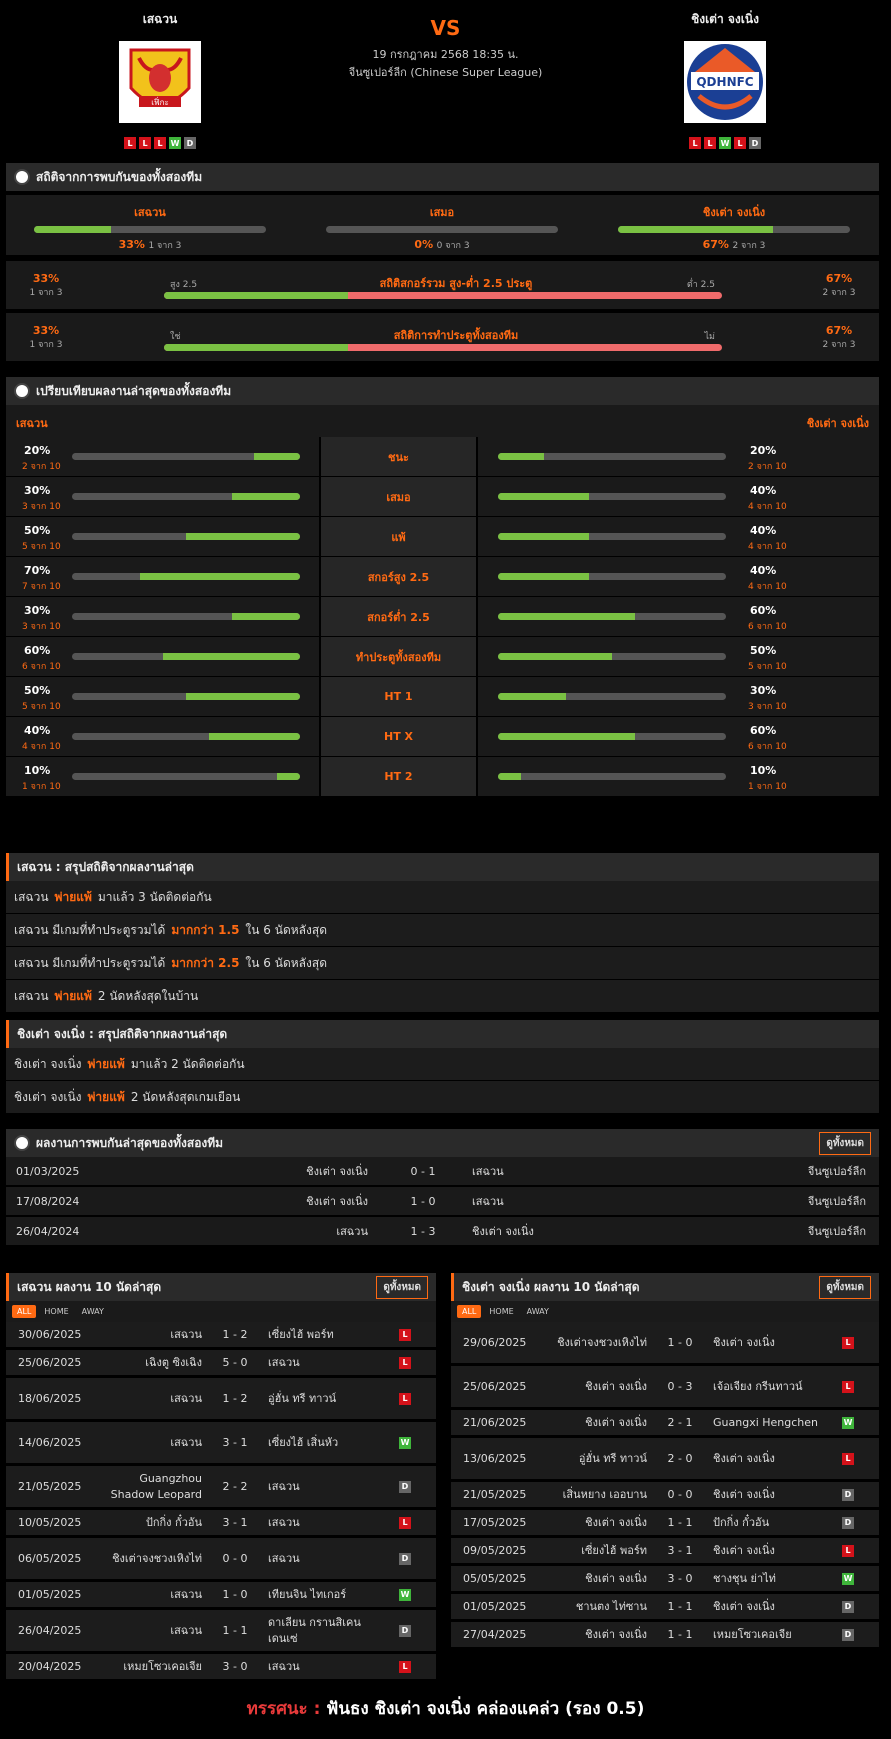 The width and height of the screenshot is (891, 1739). I want to click on match-date: 21/05/2025, so click(495, 1494).